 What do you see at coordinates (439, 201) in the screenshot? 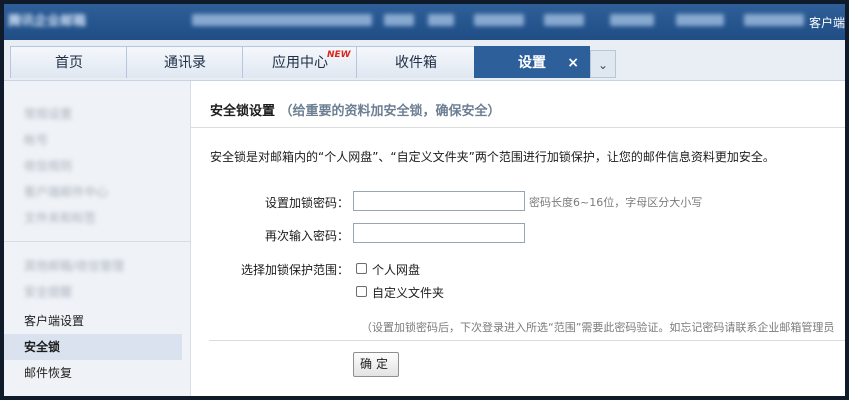
I see `password-field` at bounding box center [439, 201].